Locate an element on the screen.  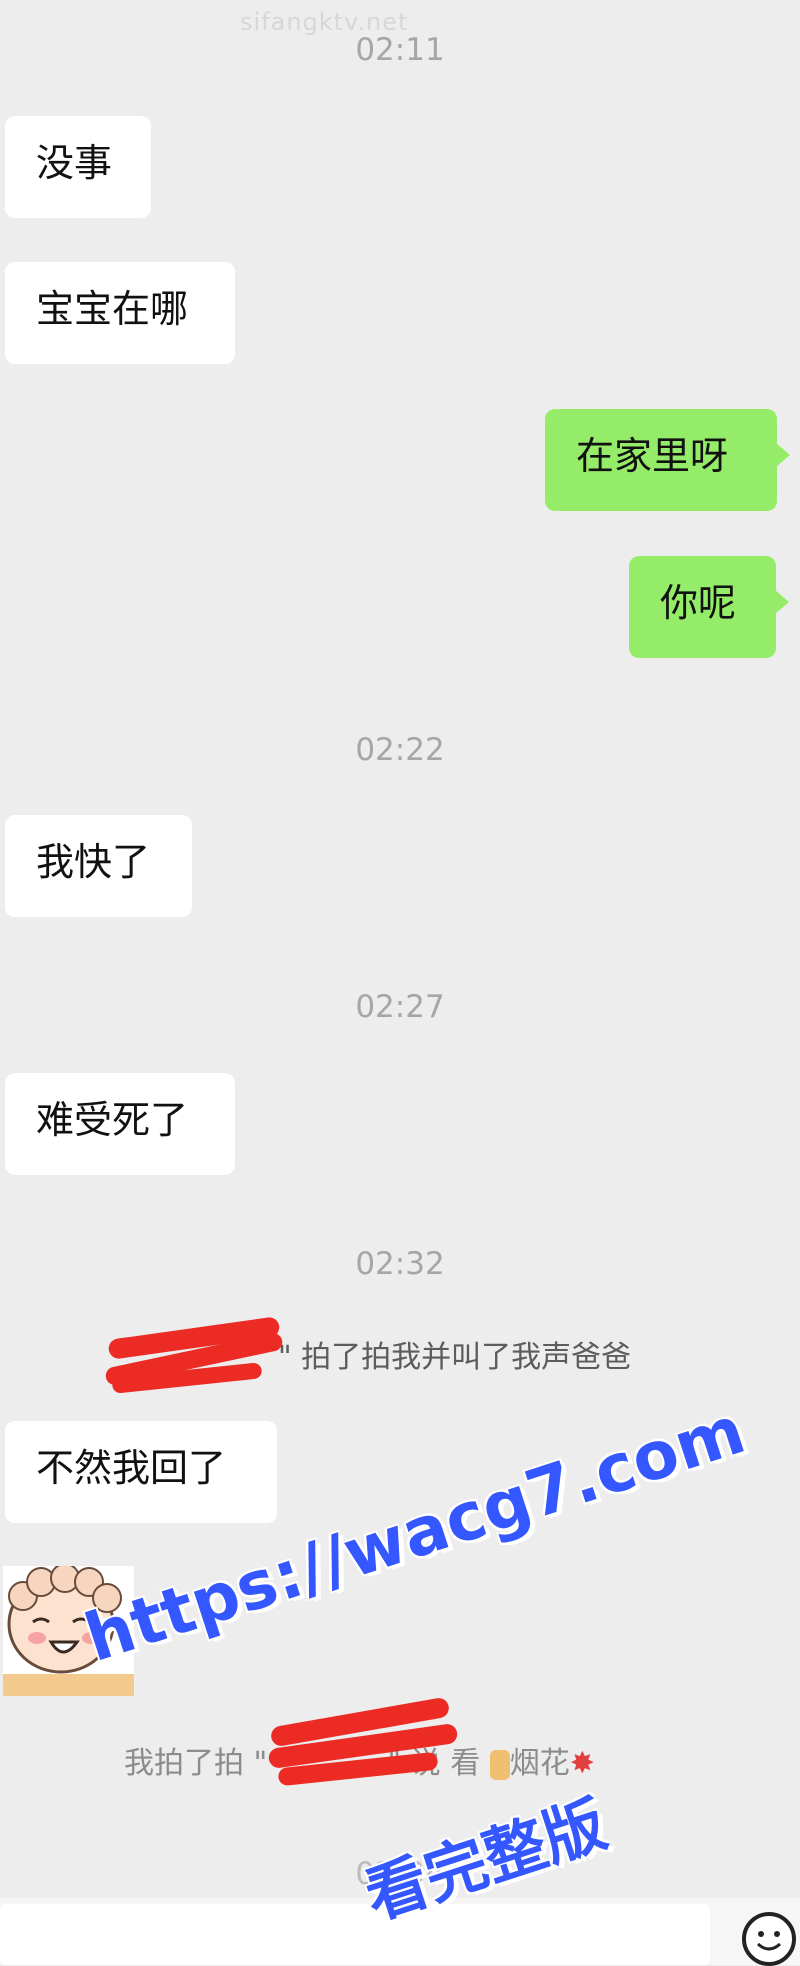
outgoing-message: 在家里呀 is located at coordinates (667, 460).